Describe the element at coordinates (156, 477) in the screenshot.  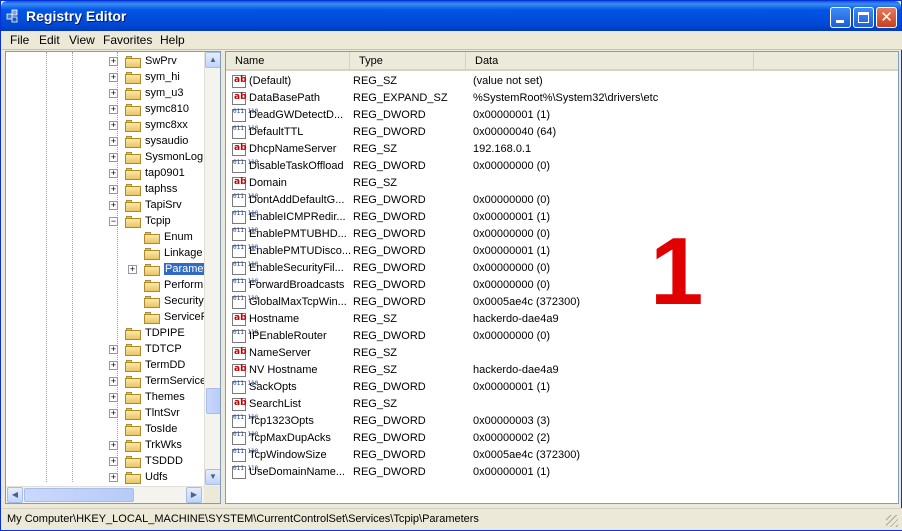
I see `tree-item-label: Udfs` at that location.